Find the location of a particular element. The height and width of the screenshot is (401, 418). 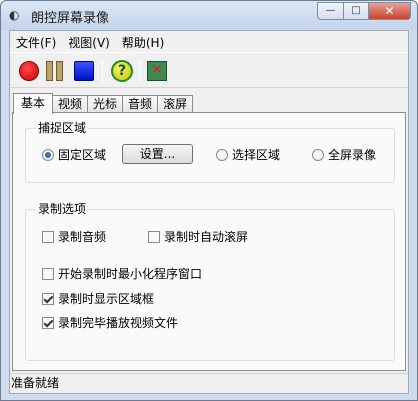

check-auto-scroll: 录制时自动滚屏 is located at coordinates (198, 236).